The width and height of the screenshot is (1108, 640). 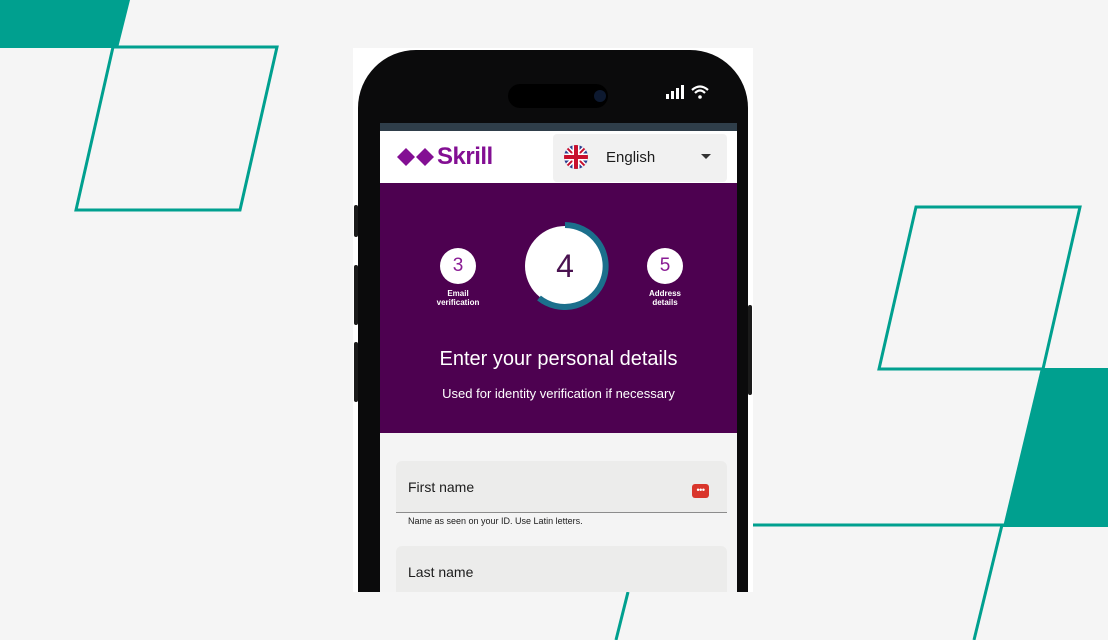 What do you see at coordinates (561, 569) in the screenshot?
I see `last-name-field: Last name` at bounding box center [561, 569].